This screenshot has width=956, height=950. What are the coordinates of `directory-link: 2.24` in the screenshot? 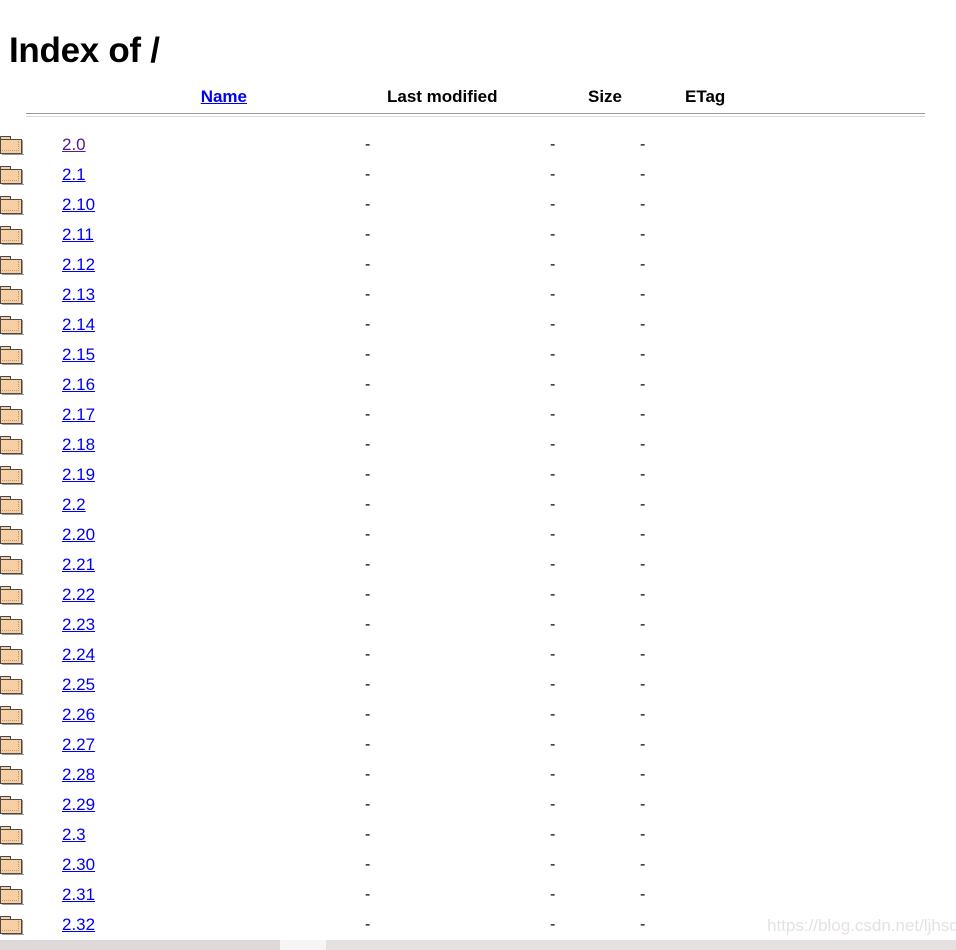 It's located at (78, 654).